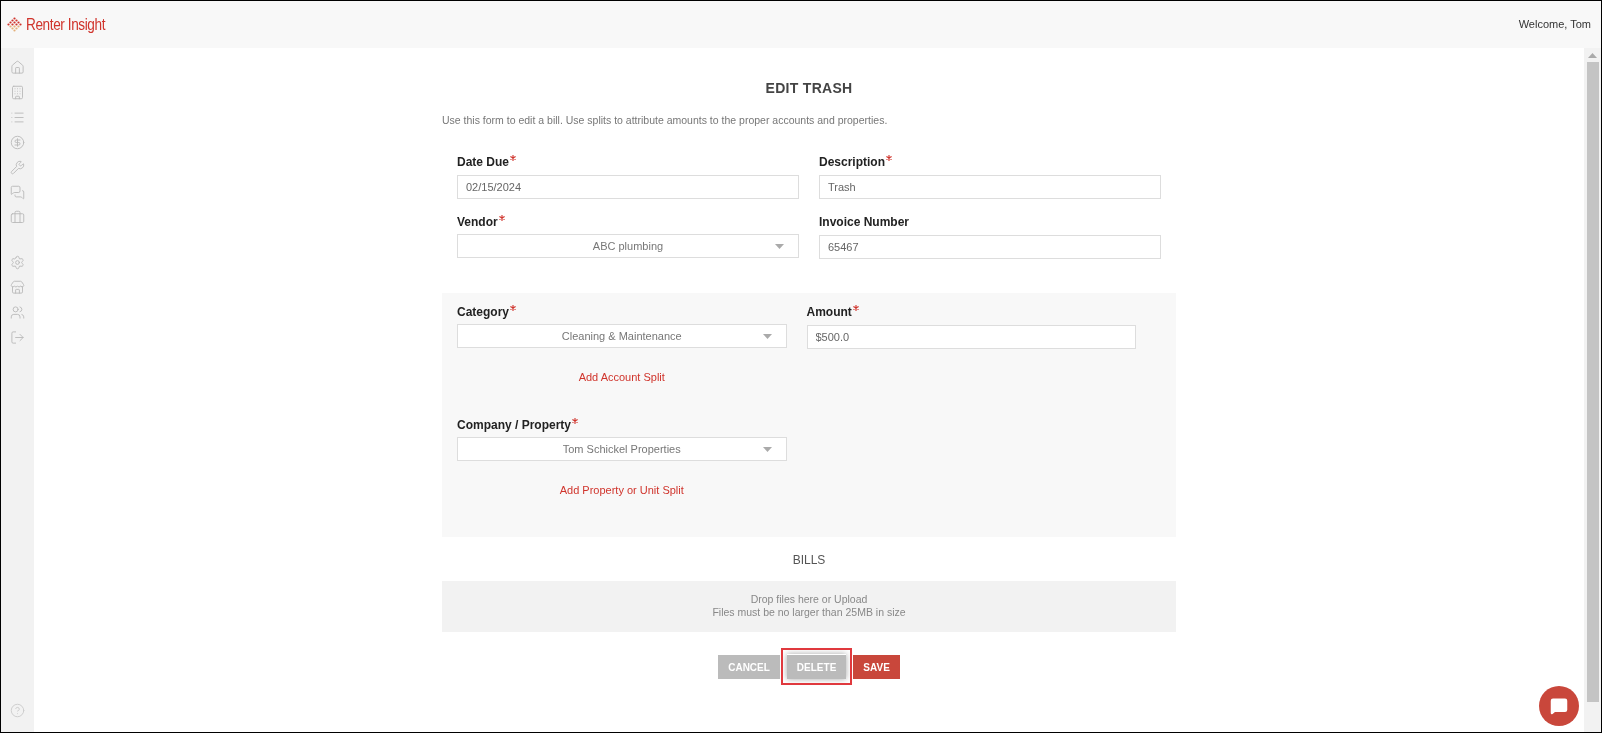 This screenshot has height=733, width=1602. Describe the element at coordinates (665, 120) in the screenshot. I see `intro-text: Use this form to edit a bill. Use splits to attribute amounts to the proper accounts and properties.` at that location.